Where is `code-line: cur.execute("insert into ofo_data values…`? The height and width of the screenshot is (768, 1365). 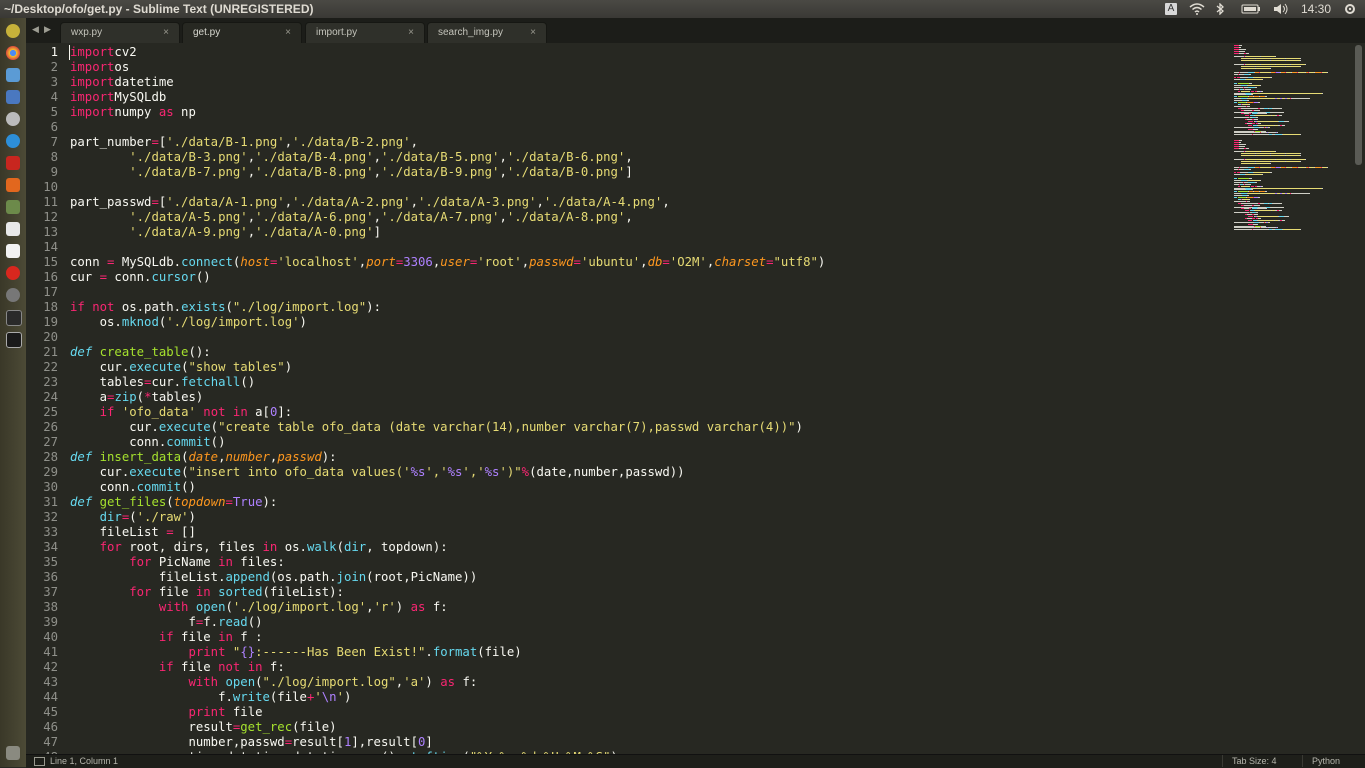 code-line: cur.execute("insert into ofo_data values… is located at coordinates (635, 472).